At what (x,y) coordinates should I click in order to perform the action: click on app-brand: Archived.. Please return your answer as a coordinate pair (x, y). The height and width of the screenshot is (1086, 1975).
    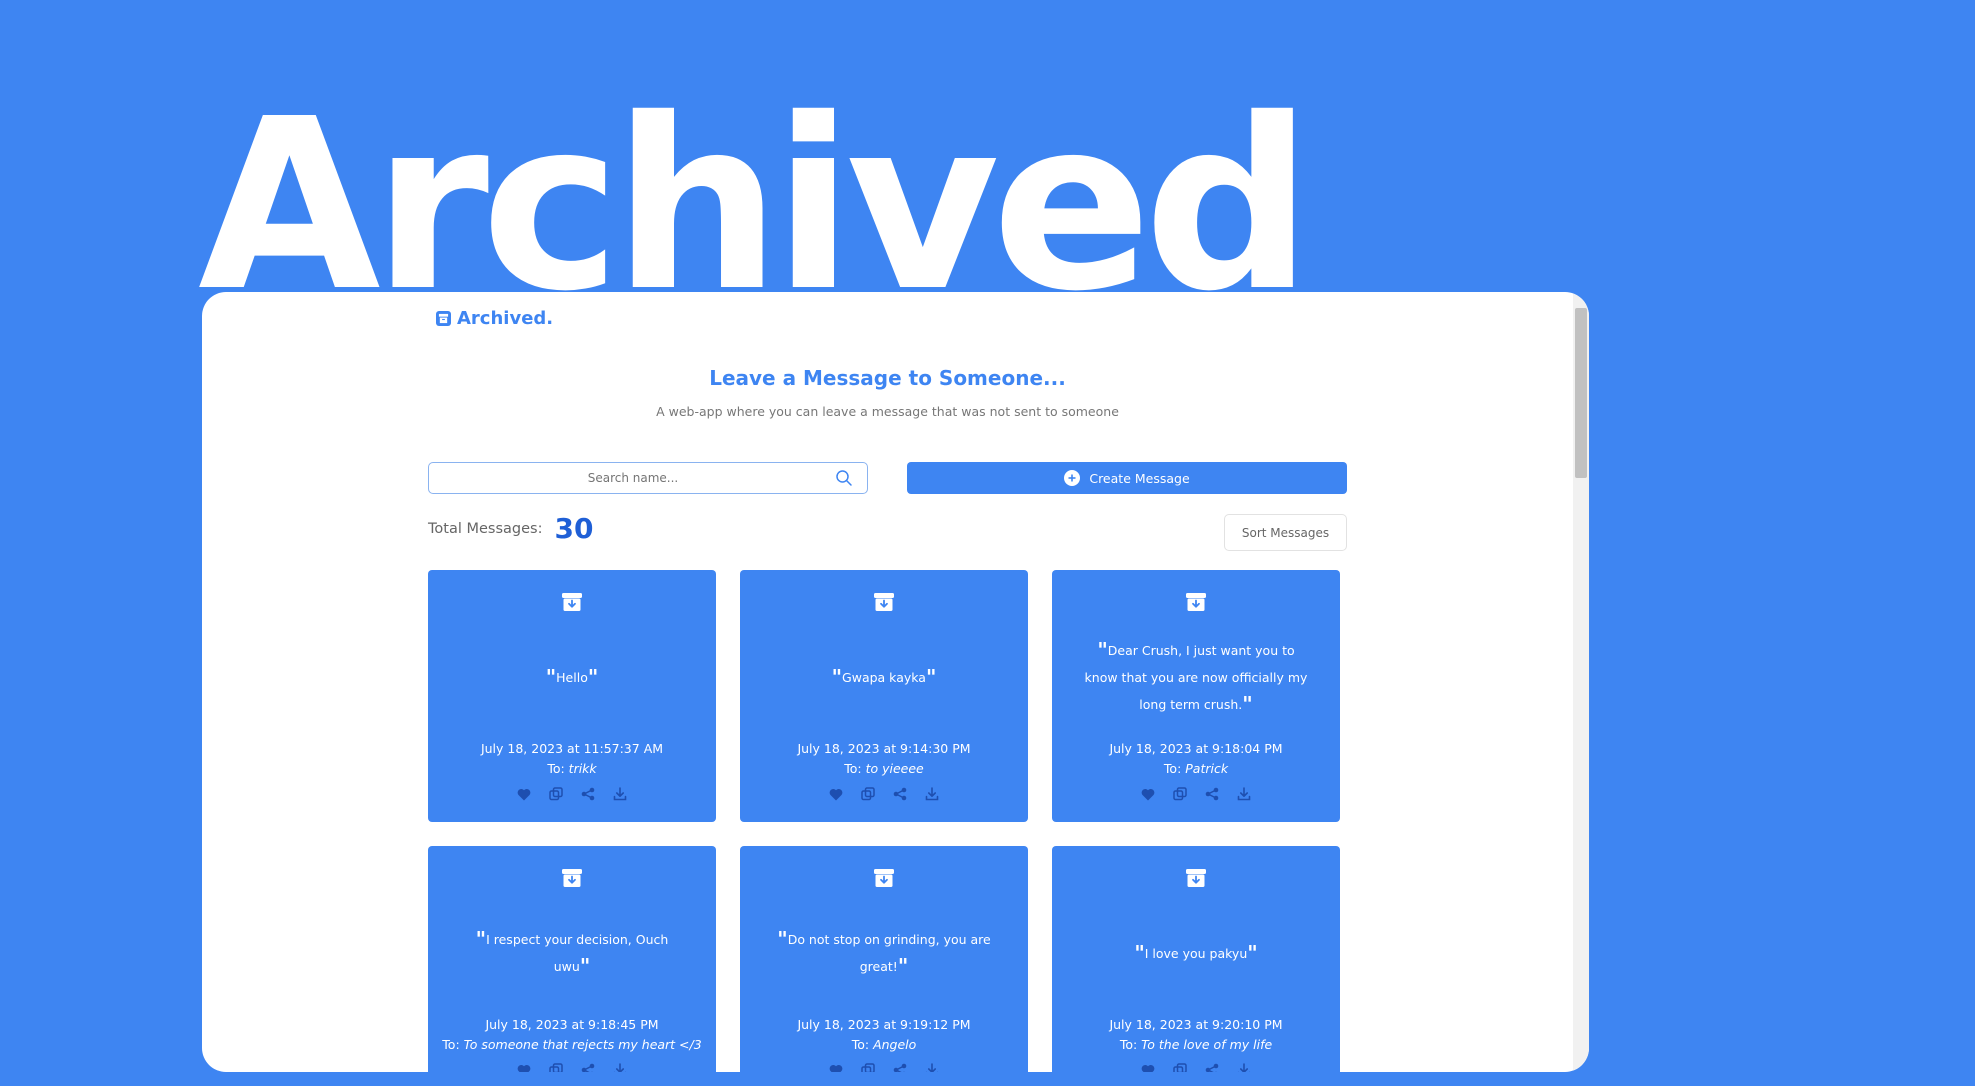
    Looking at the image, I should click on (494, 318).